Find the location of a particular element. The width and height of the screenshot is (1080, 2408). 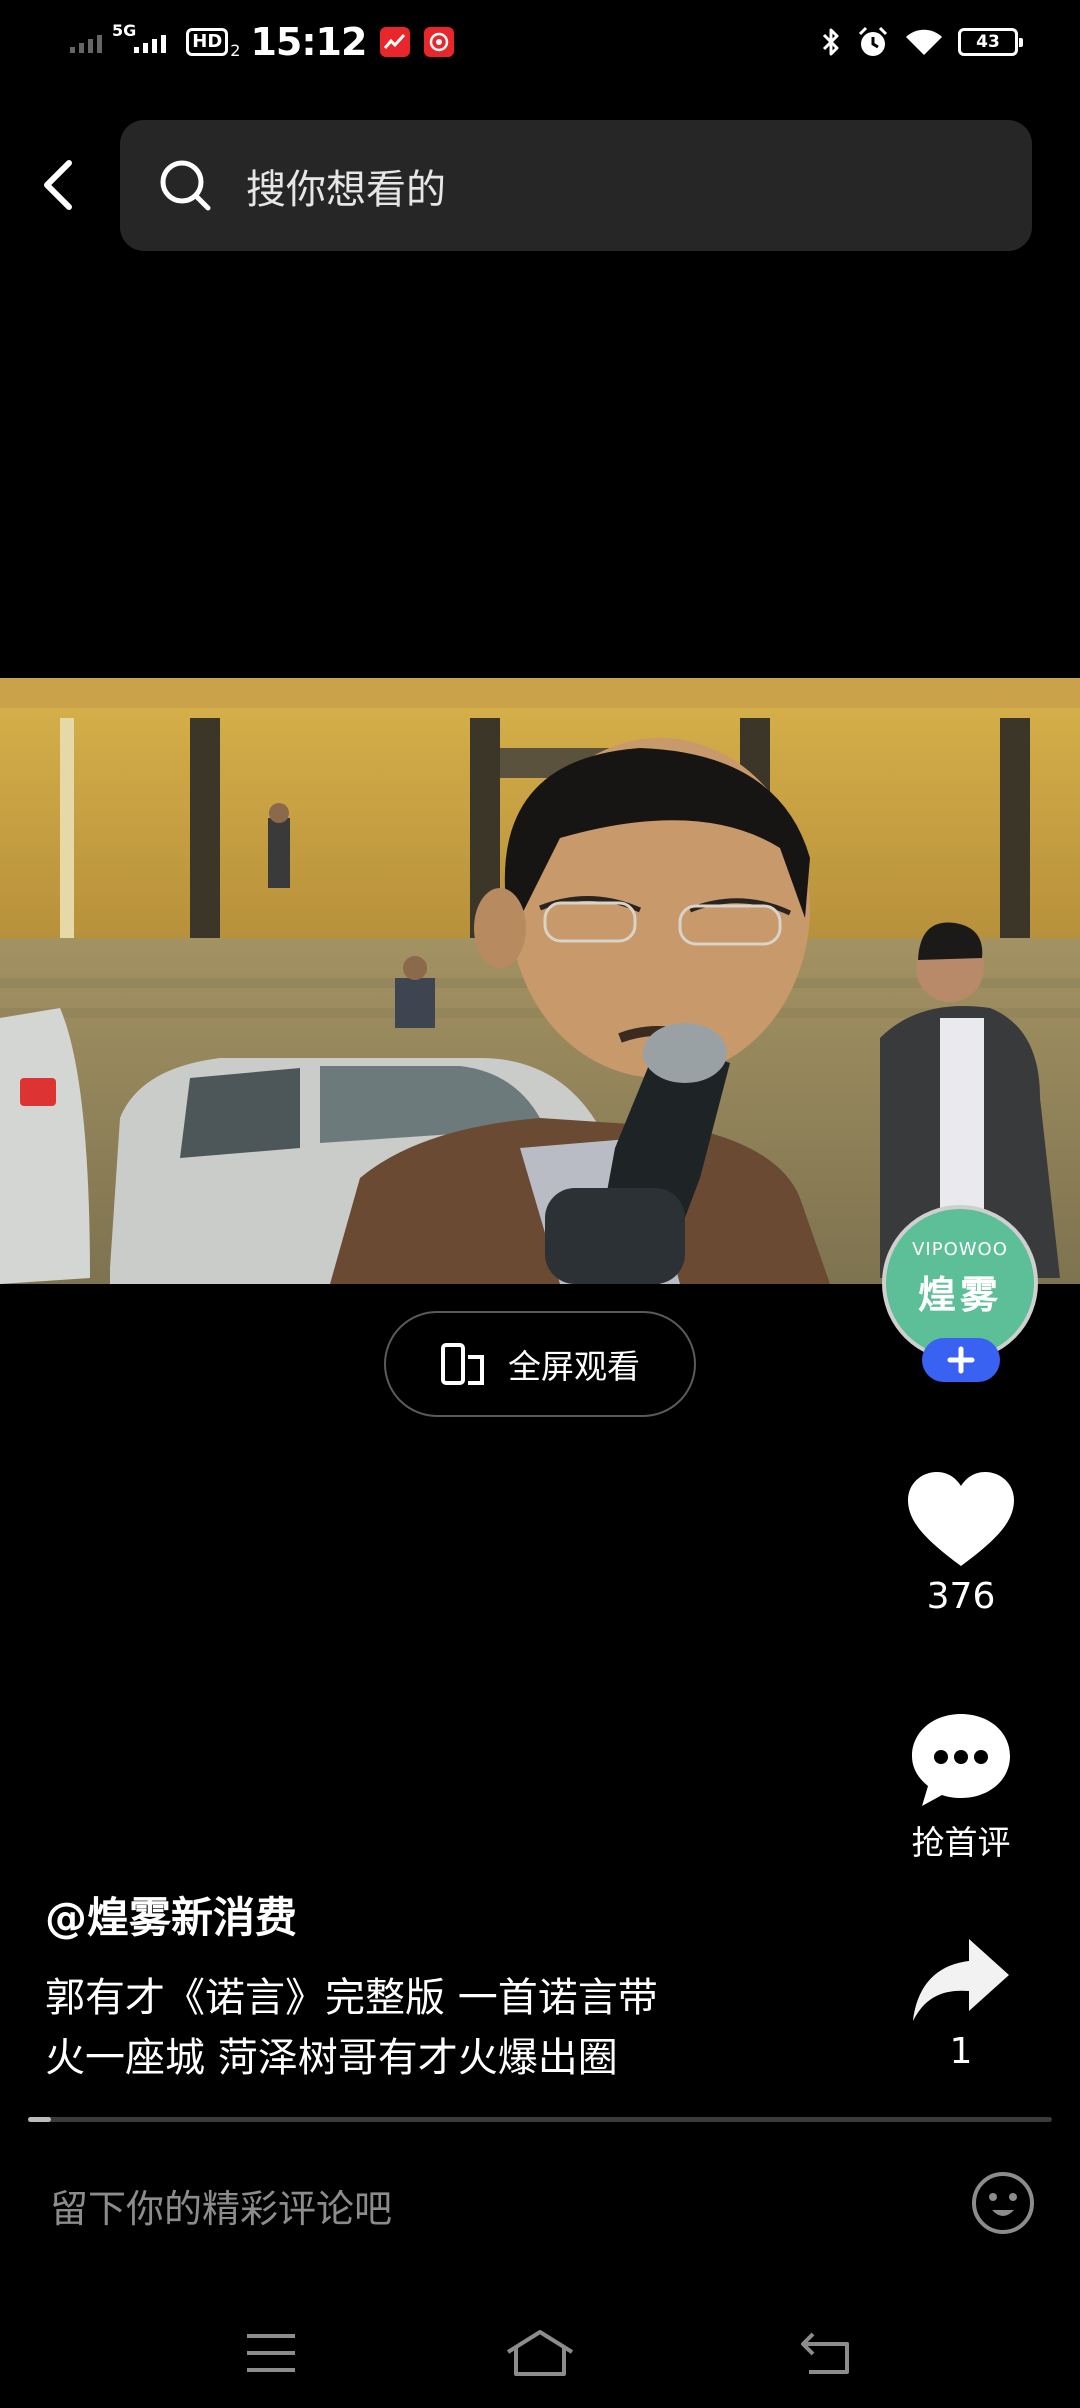

stocks-app-icon is located at coordinates (395, 42).